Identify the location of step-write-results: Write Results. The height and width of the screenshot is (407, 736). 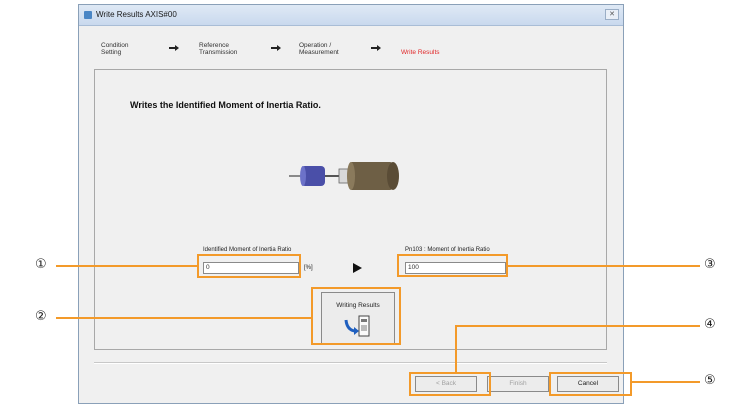
(420, 52).